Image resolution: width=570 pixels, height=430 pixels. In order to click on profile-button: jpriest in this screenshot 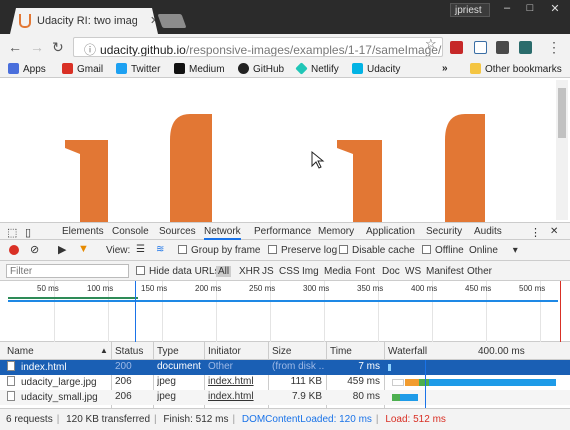, I will do `click(470, 10)`.